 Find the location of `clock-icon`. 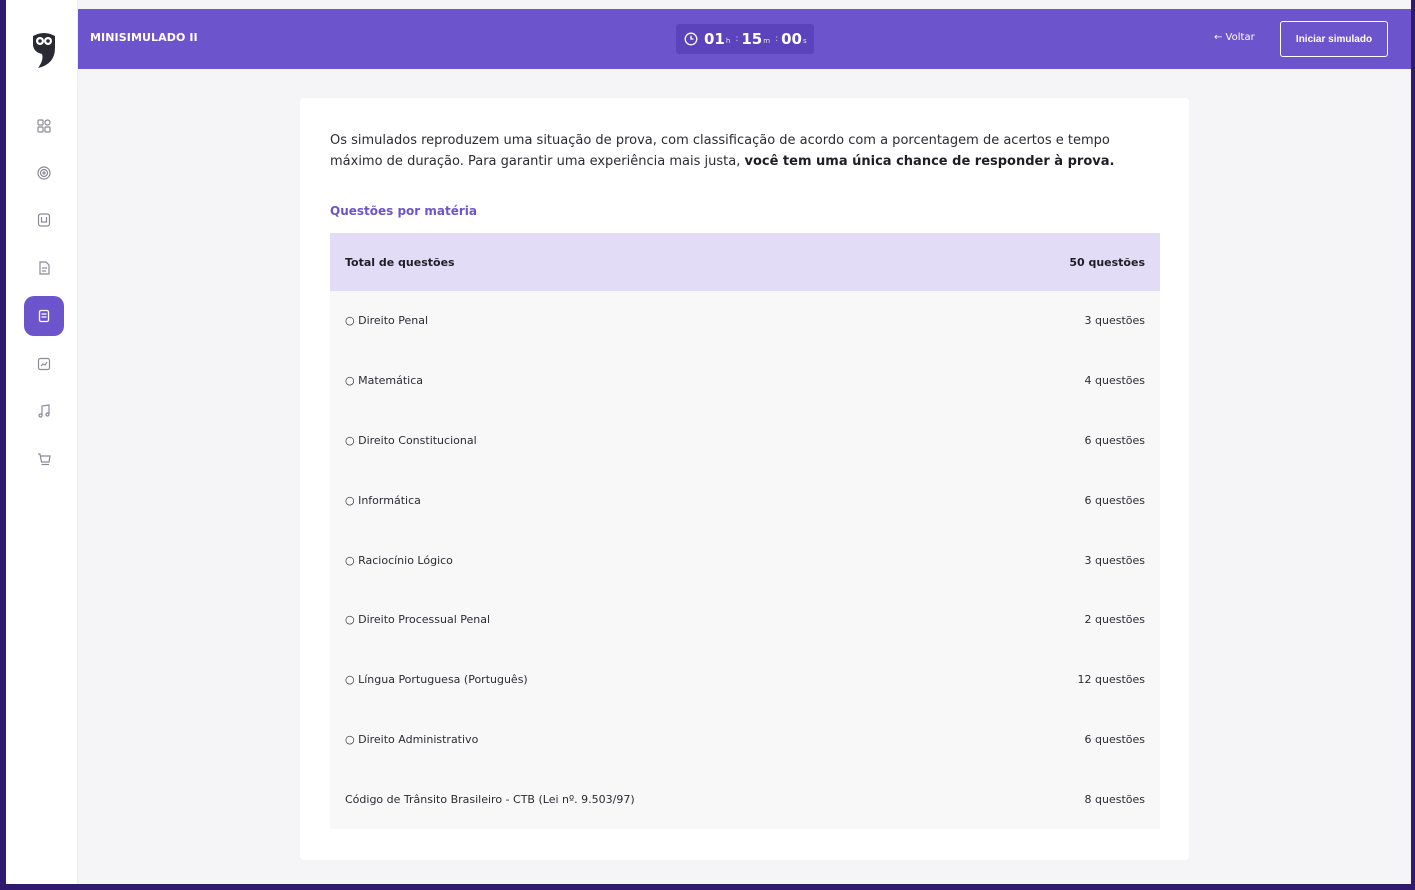

clock-icon is located at coordinates (691, 39).